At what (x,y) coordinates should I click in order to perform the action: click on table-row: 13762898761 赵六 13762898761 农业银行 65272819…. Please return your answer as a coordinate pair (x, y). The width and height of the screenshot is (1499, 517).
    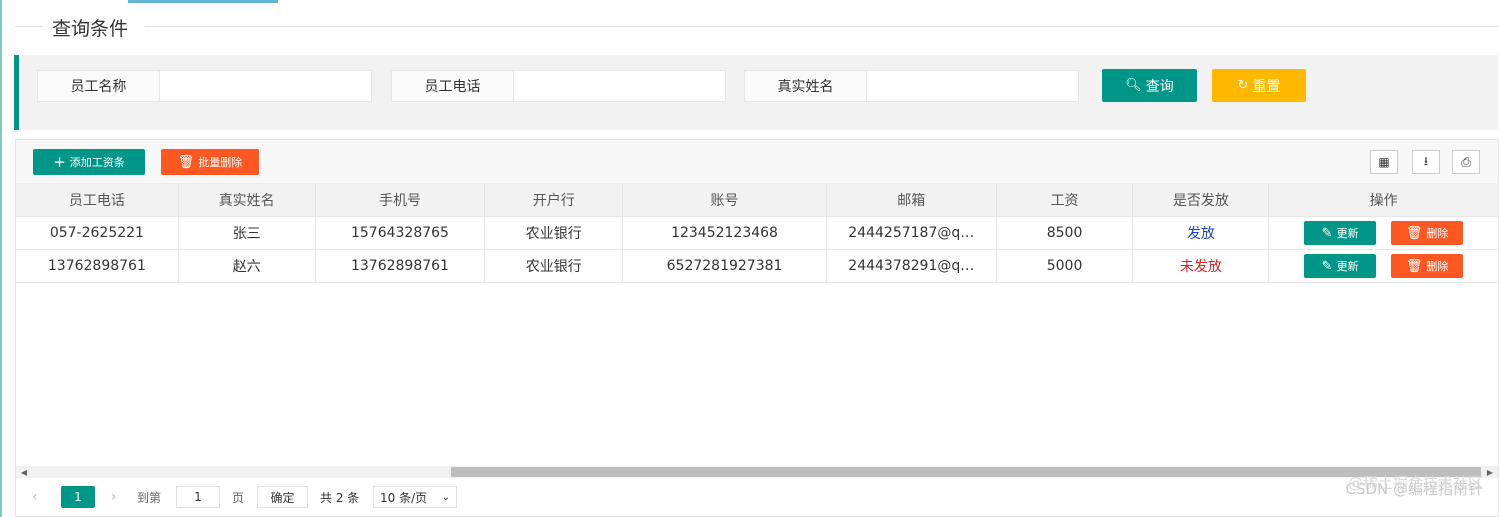
    Looking at the image, I should click on (757, 266).